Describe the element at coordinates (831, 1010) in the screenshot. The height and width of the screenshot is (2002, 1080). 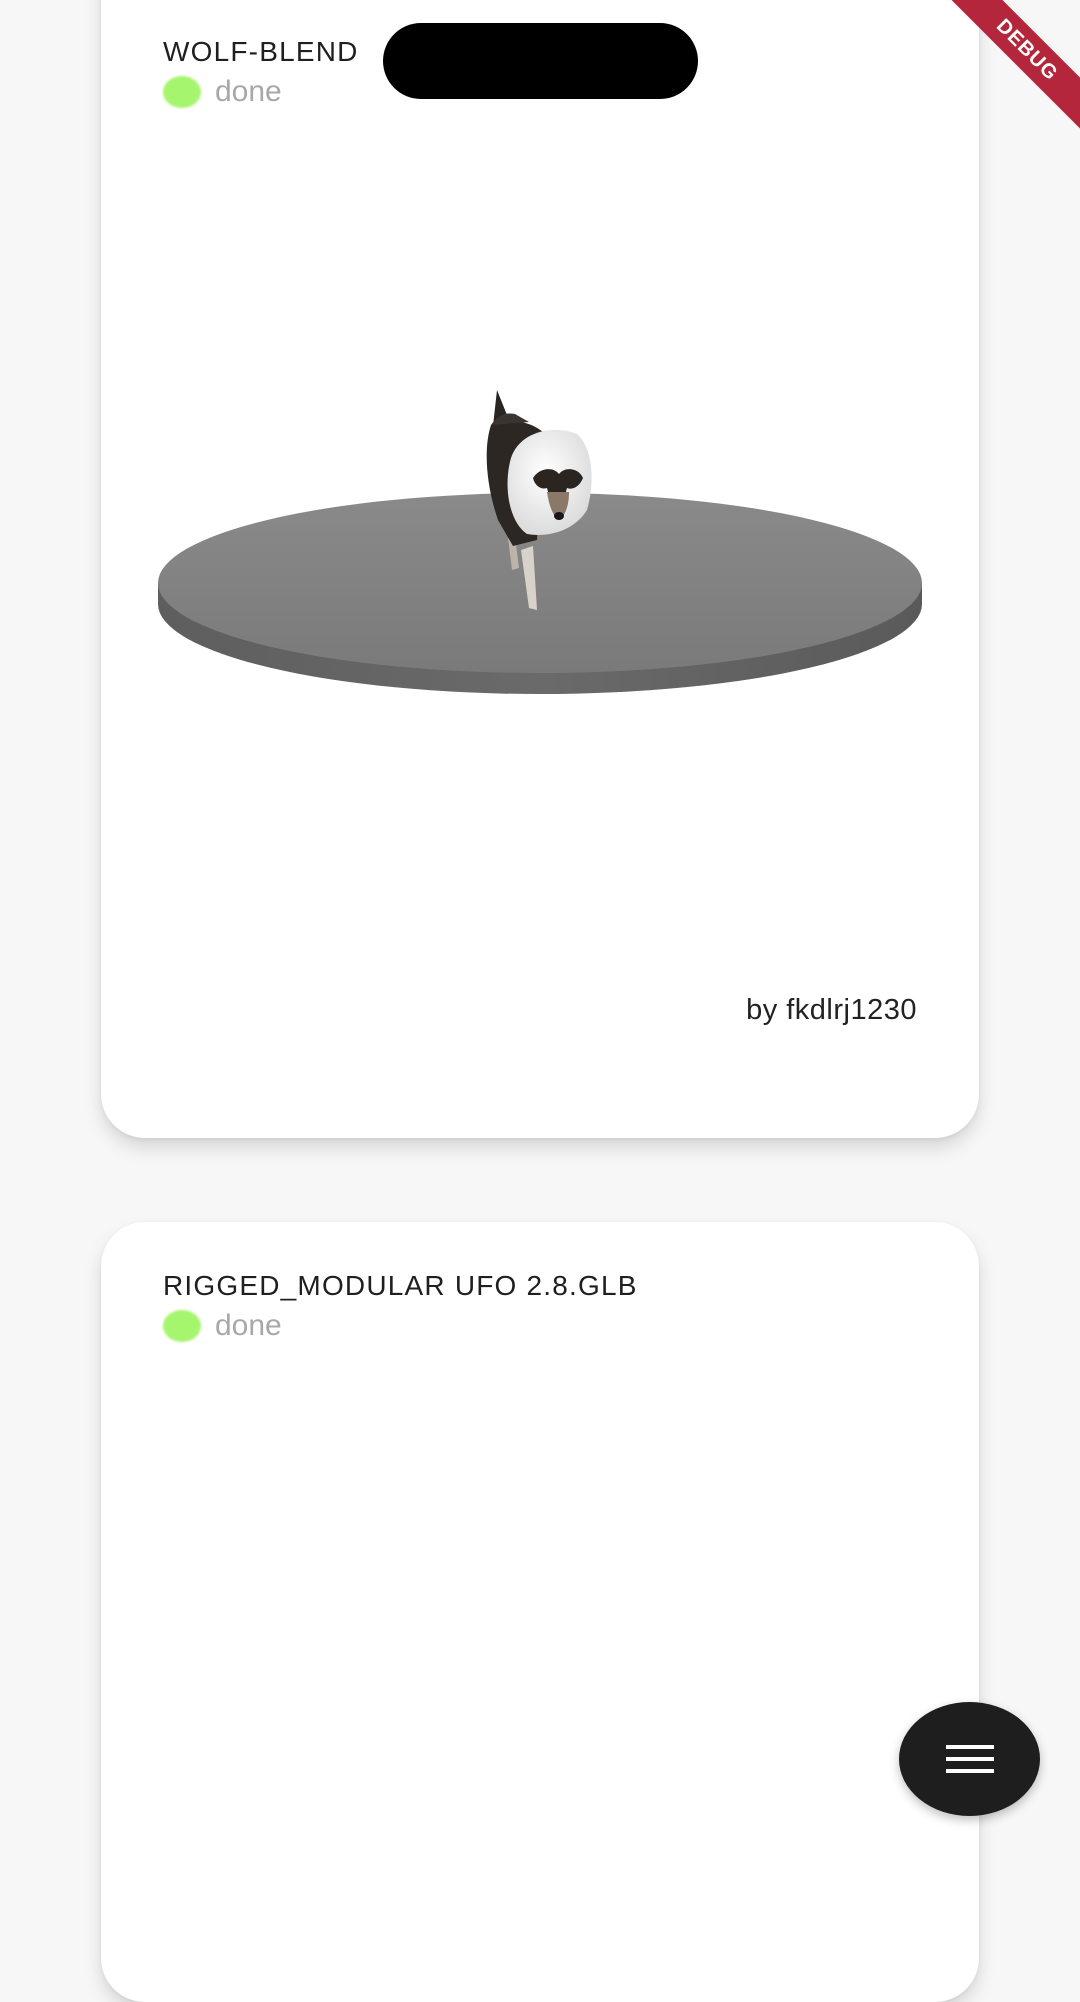
I see `author-label: by fkdlrj1230` at that location.